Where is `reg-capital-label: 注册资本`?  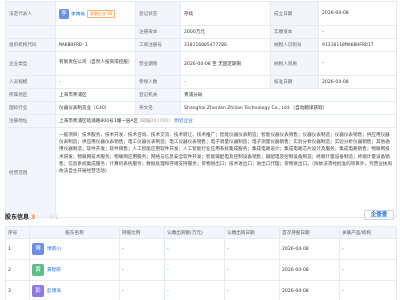 reg-capital-label: 注册资本 is located at coordinates (158, 32).